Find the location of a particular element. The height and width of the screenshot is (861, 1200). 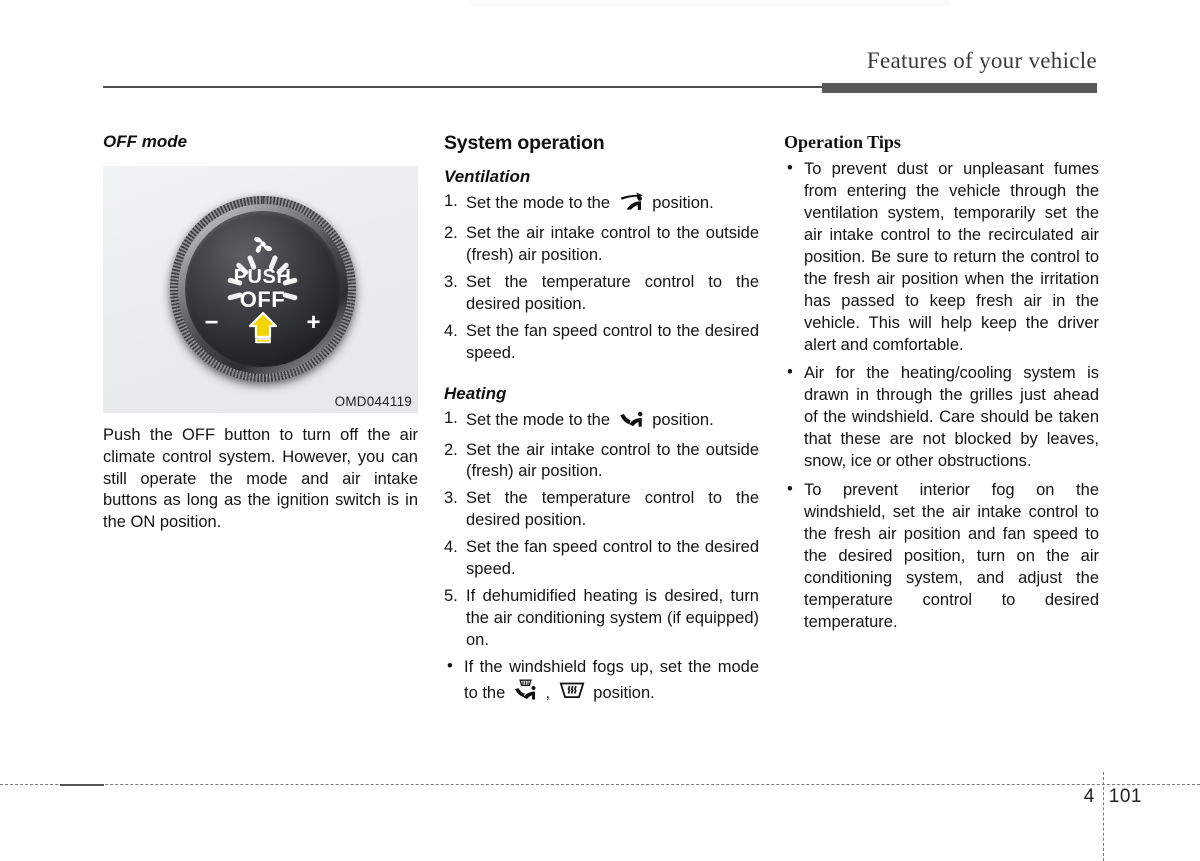

page-number: 4 101 is located at coordinates (1113, 797).